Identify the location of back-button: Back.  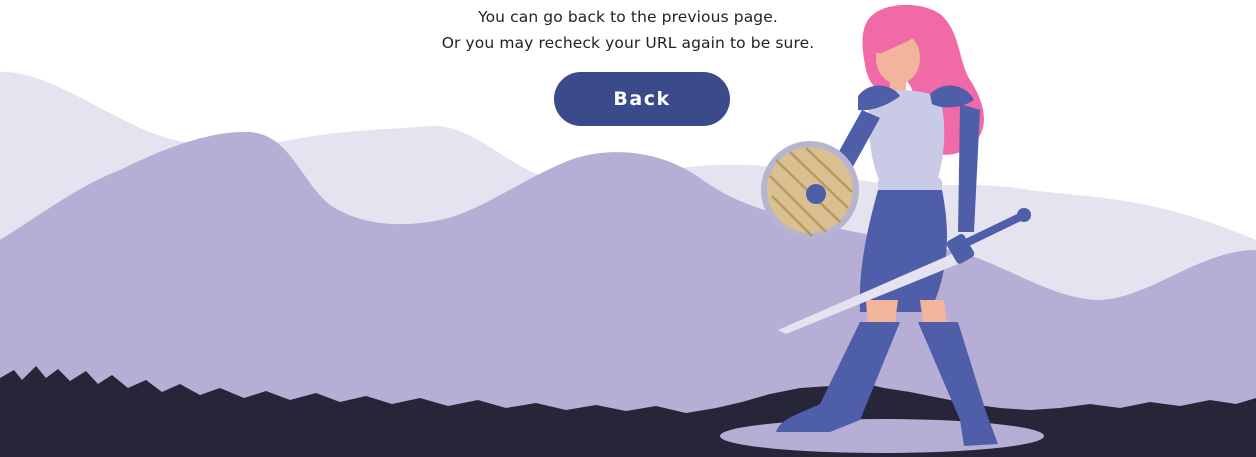
(642, 99).